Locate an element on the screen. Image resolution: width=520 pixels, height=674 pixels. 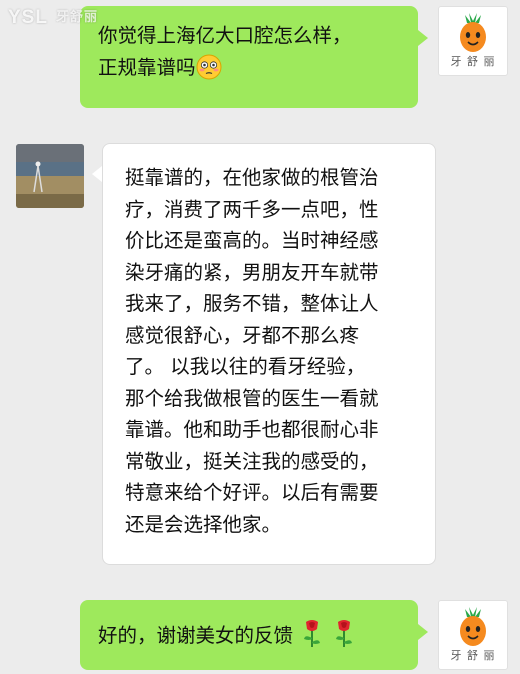
outgoing-message-bubble: 好的，谢谢美女的反馈 is located at coordinates (249, 635).